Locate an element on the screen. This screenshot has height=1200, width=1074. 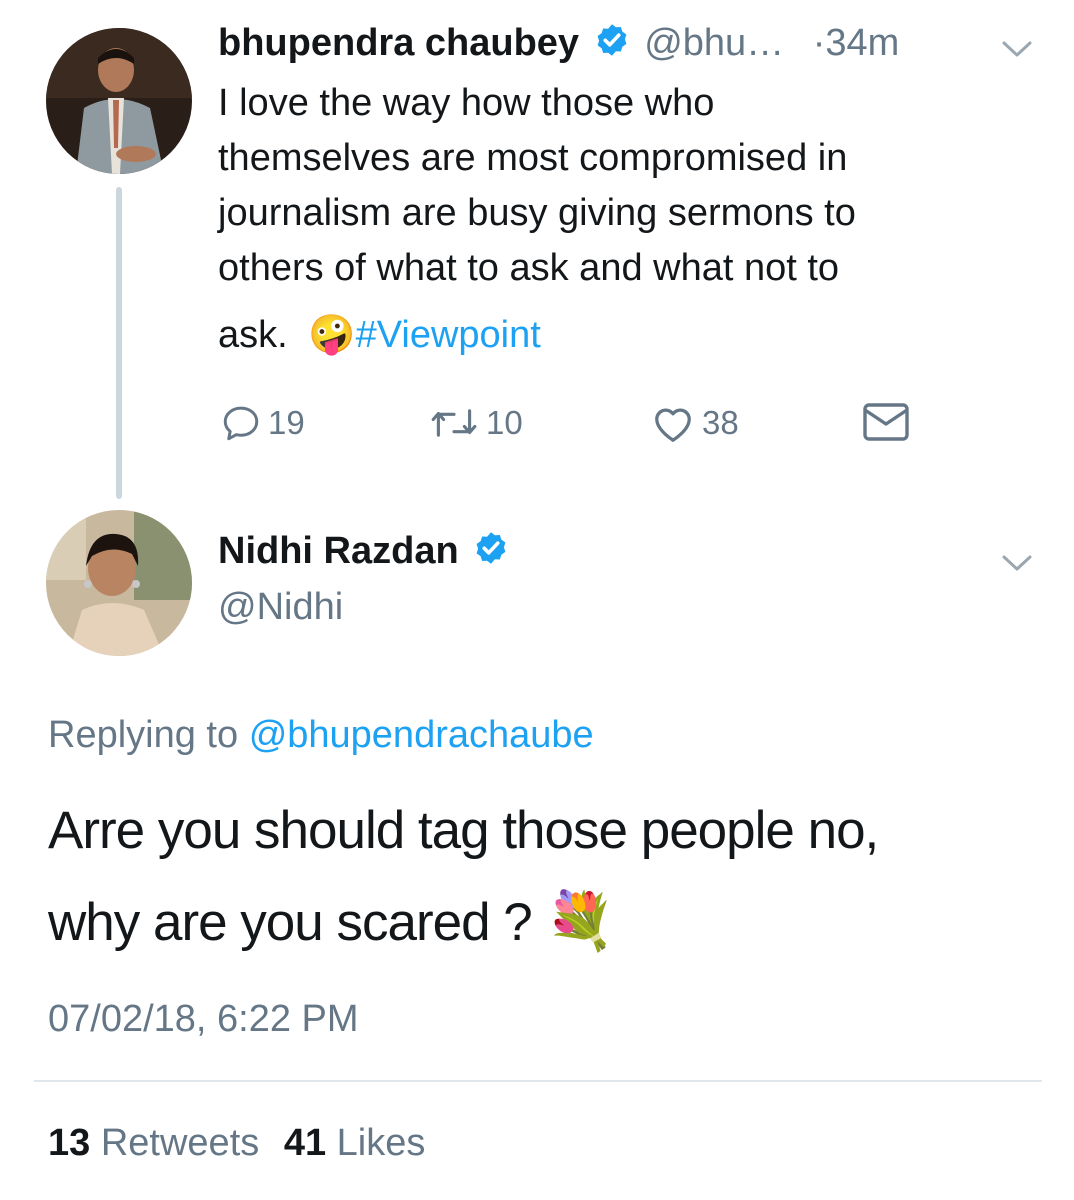
tweet-text-end: ask. is located at coordinates (253, 335).